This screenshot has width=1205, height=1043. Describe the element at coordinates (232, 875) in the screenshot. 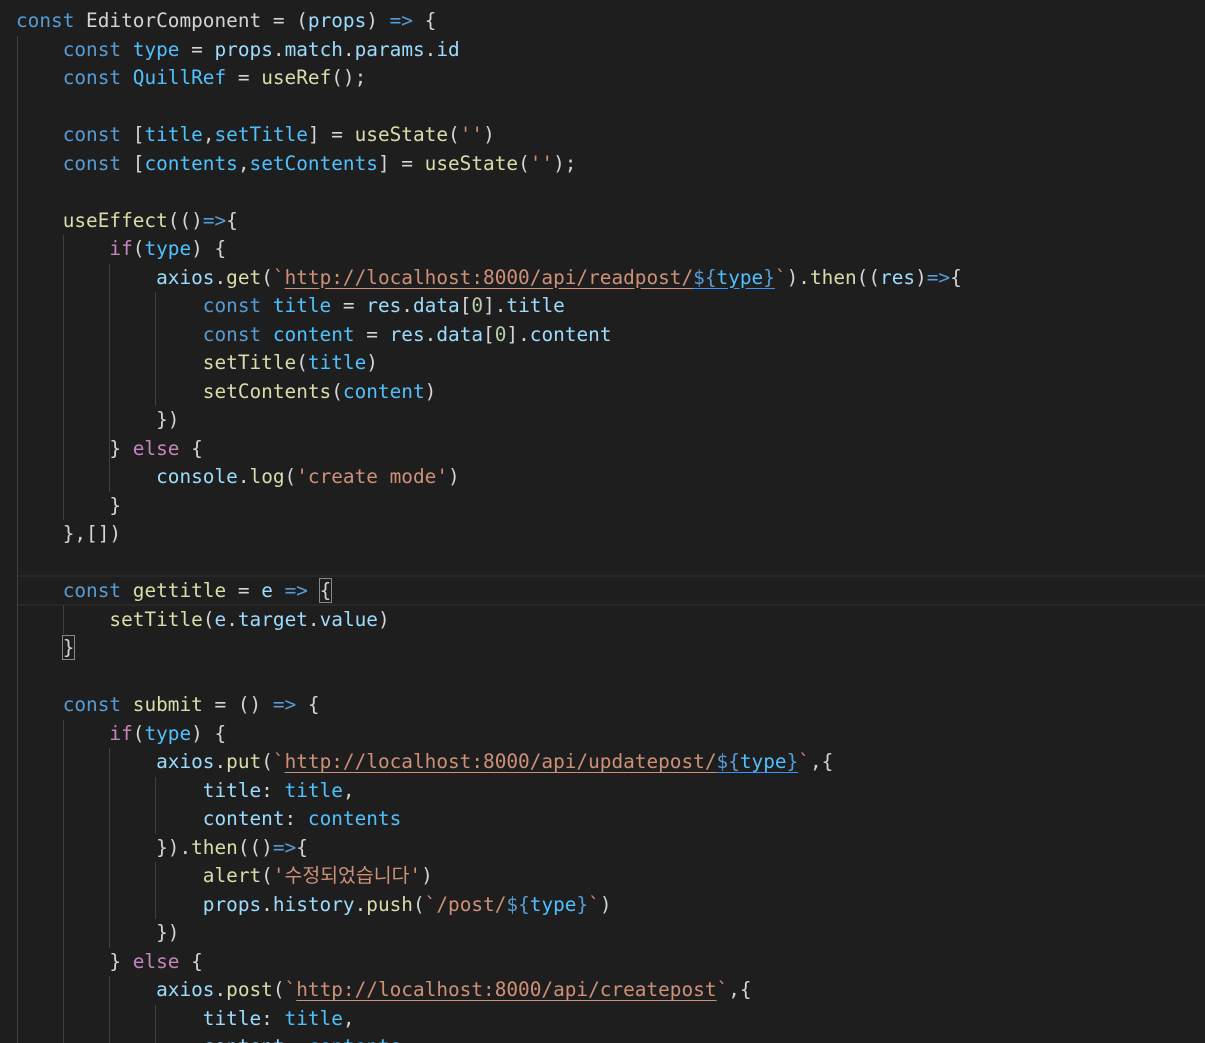

I see `code-token: alert` at that location.